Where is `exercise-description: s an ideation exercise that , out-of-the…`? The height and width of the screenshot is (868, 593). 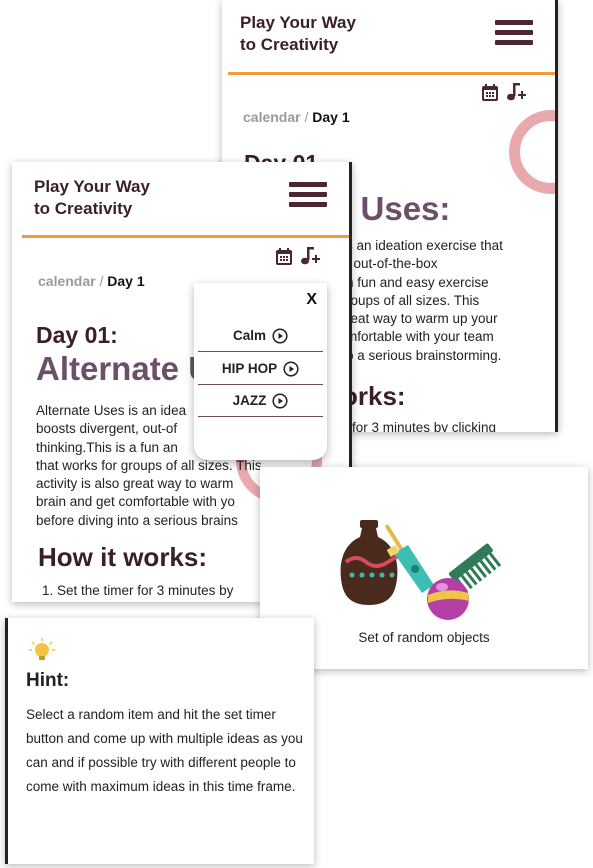
exercise-description: s an ideation exercise that , out-of-the… is located at coordinates (424, 300).